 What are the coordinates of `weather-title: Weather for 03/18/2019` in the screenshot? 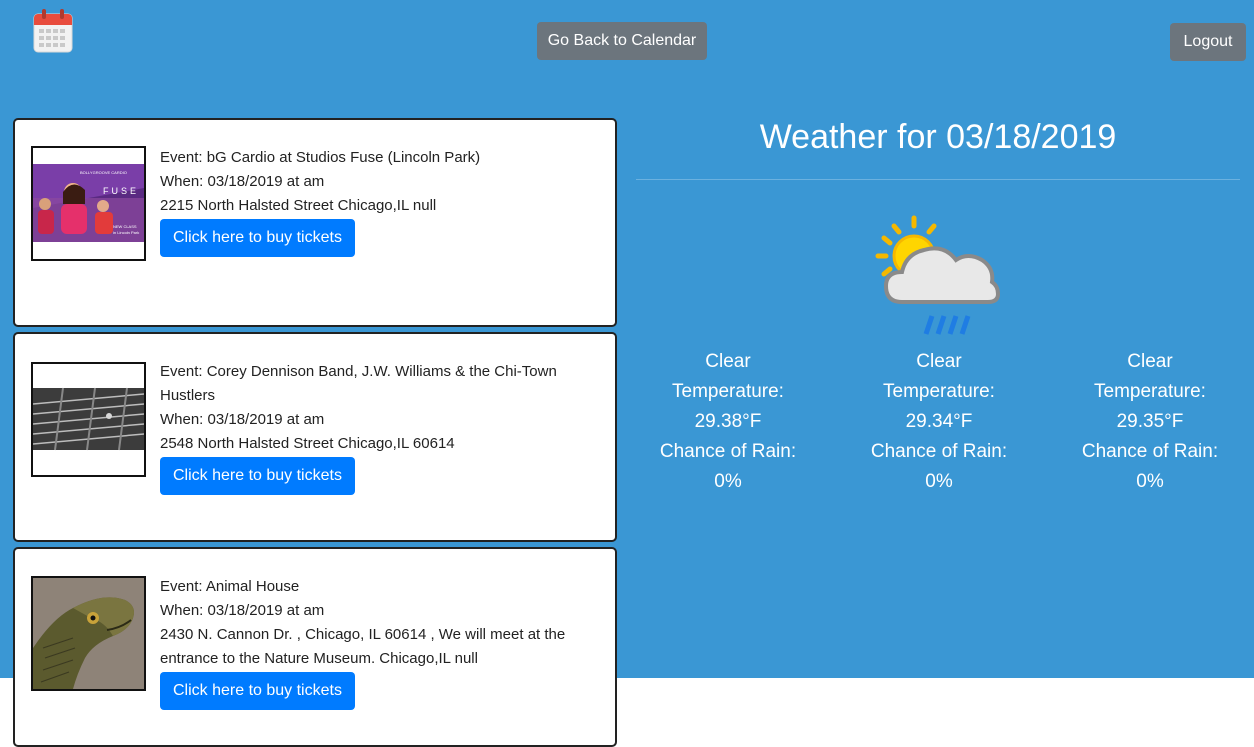 It's located at (938, 137).